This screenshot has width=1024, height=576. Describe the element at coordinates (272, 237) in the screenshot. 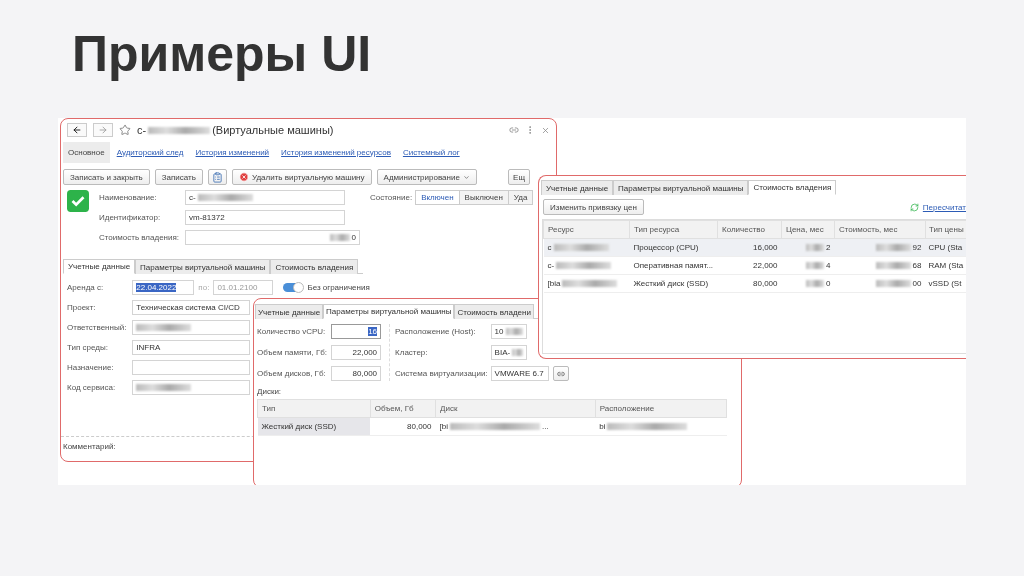

I see `text-field: 0` at that location.